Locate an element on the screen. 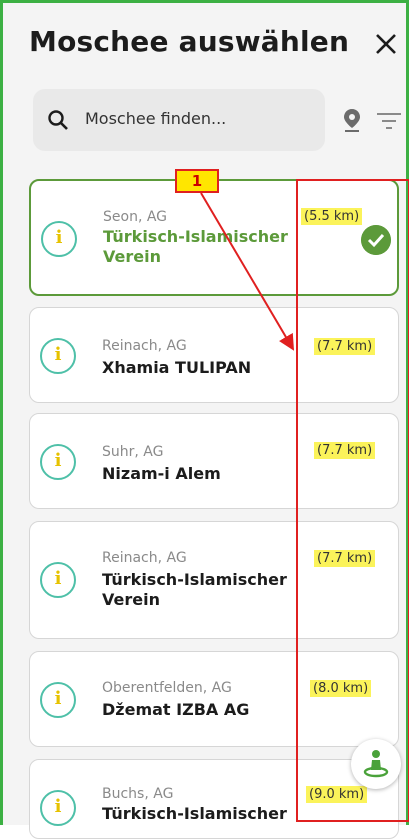 Image resolution: width=409 pixels, height=839 pixels. check-icon is located at coordinates (376, 240).